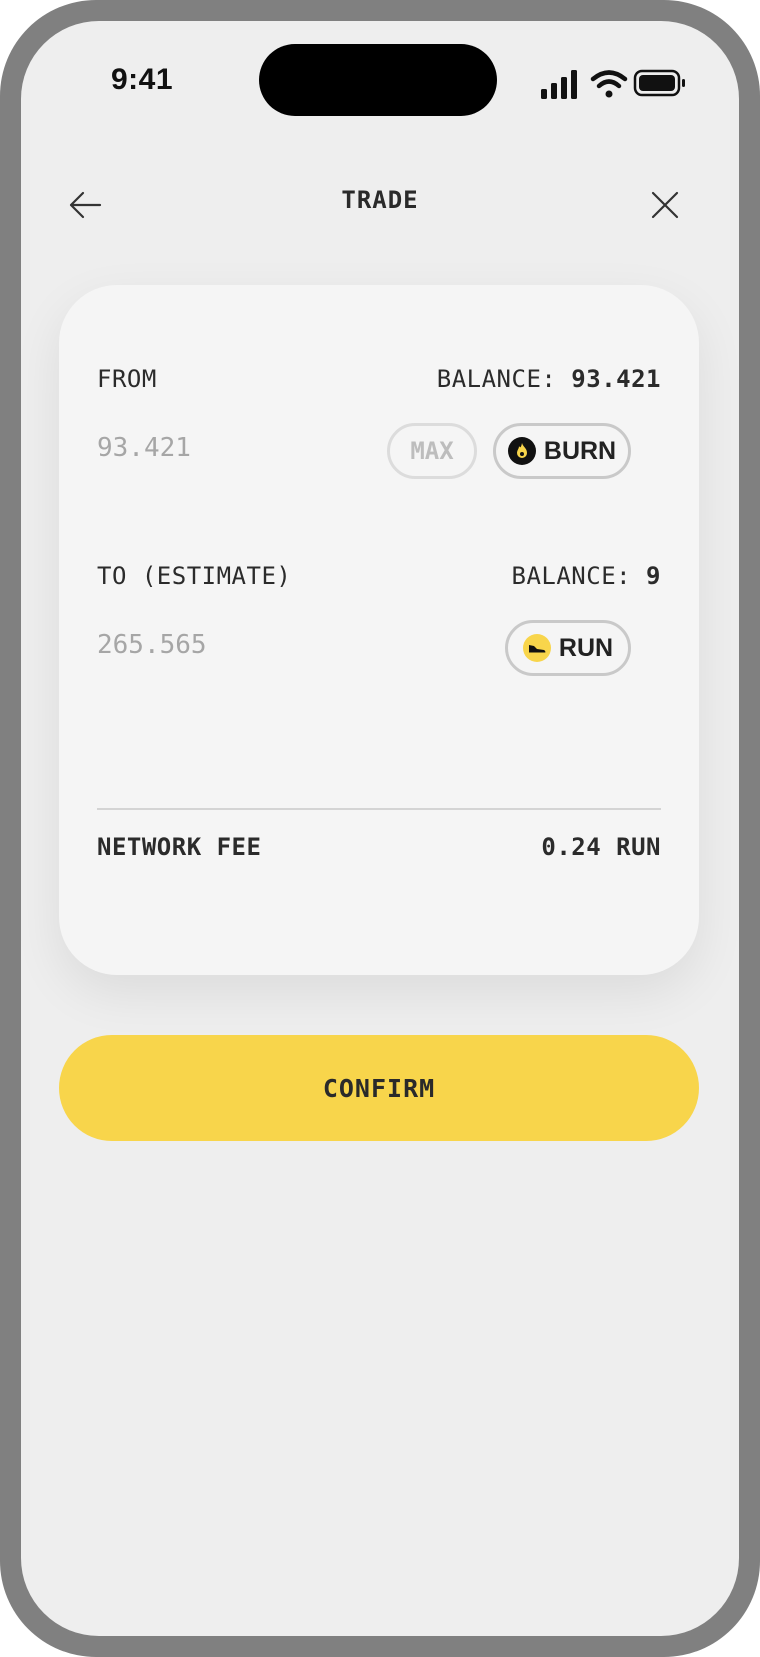  Describe the element at coordinates (631, 85) in the screenshot. I see `status-icons` at that location.